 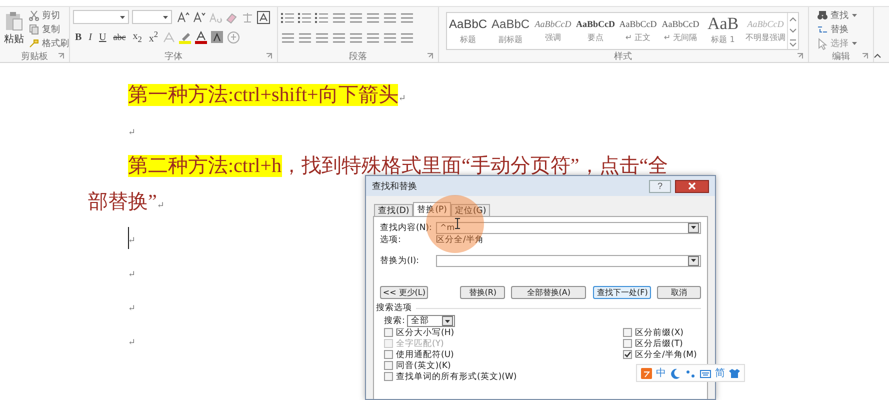 What do you see at coordinates (153, 37) in the screenshot?
I see `format-button: x$^{2}$` at bounding box center [153, 37].